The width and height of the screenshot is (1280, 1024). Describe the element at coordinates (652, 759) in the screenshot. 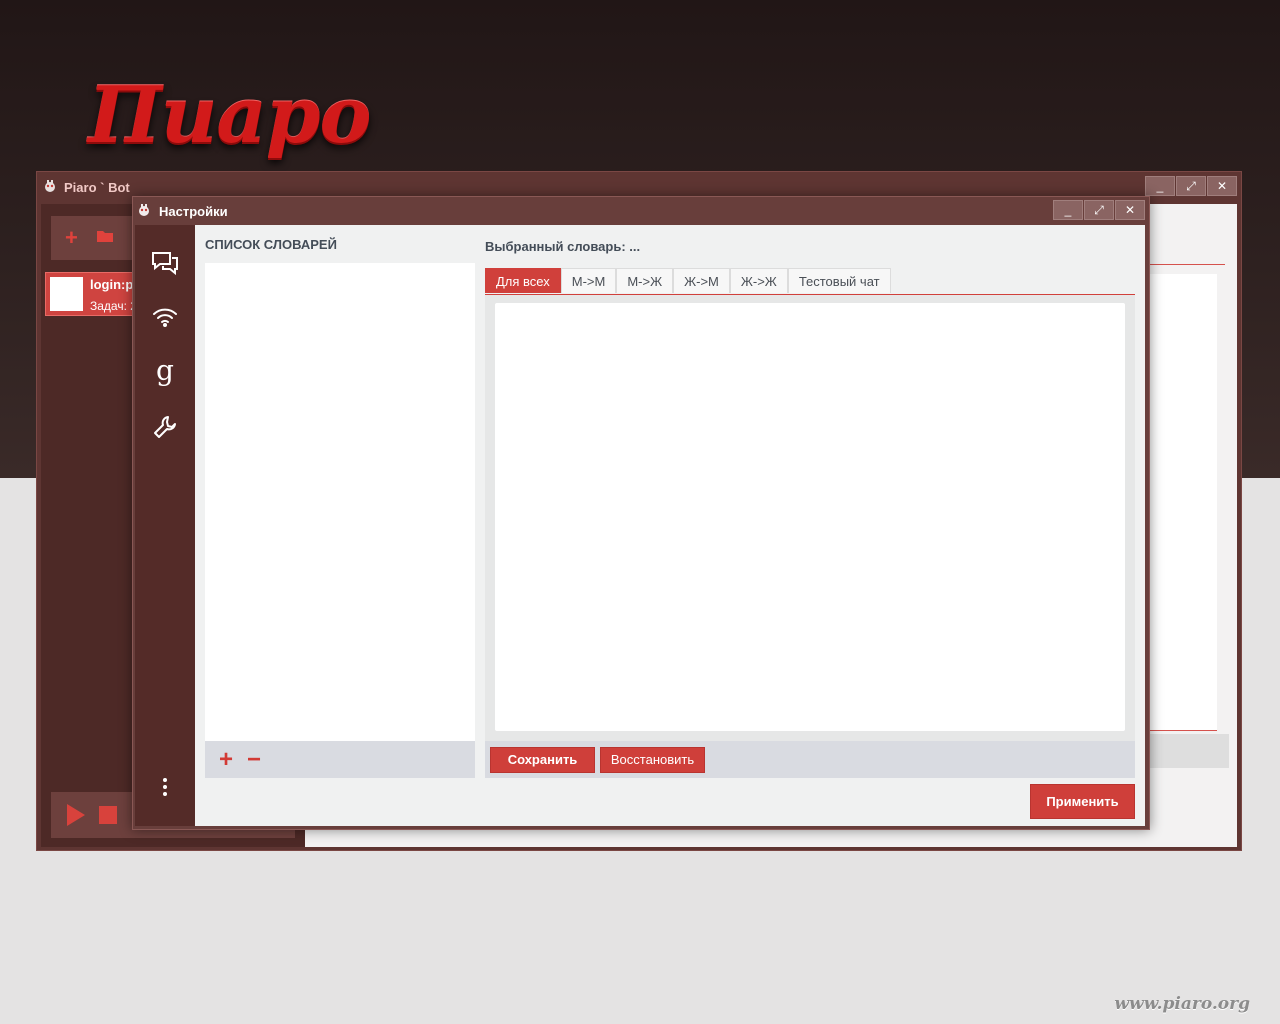

I see `restore-button: Восстановить` at that location.